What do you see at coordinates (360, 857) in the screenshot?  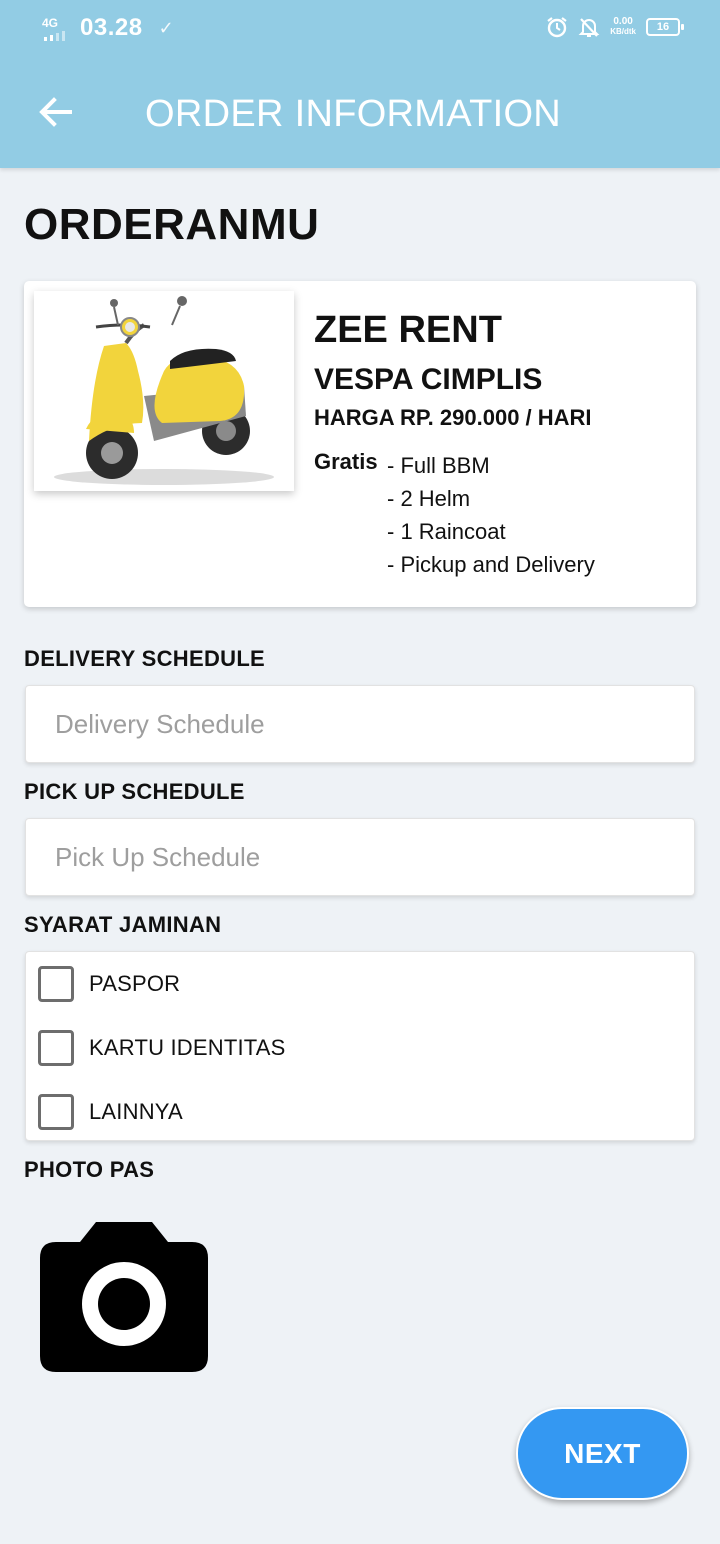 I see `pickup-schedule-input` at bounding box center [360, 857].